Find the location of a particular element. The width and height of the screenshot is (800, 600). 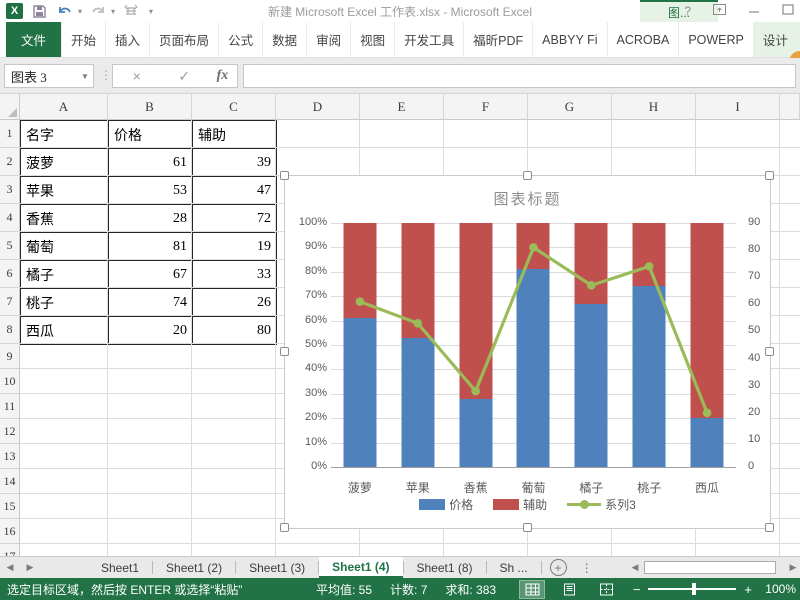

scrollbar-thumb is located at coordinates (710, 567).